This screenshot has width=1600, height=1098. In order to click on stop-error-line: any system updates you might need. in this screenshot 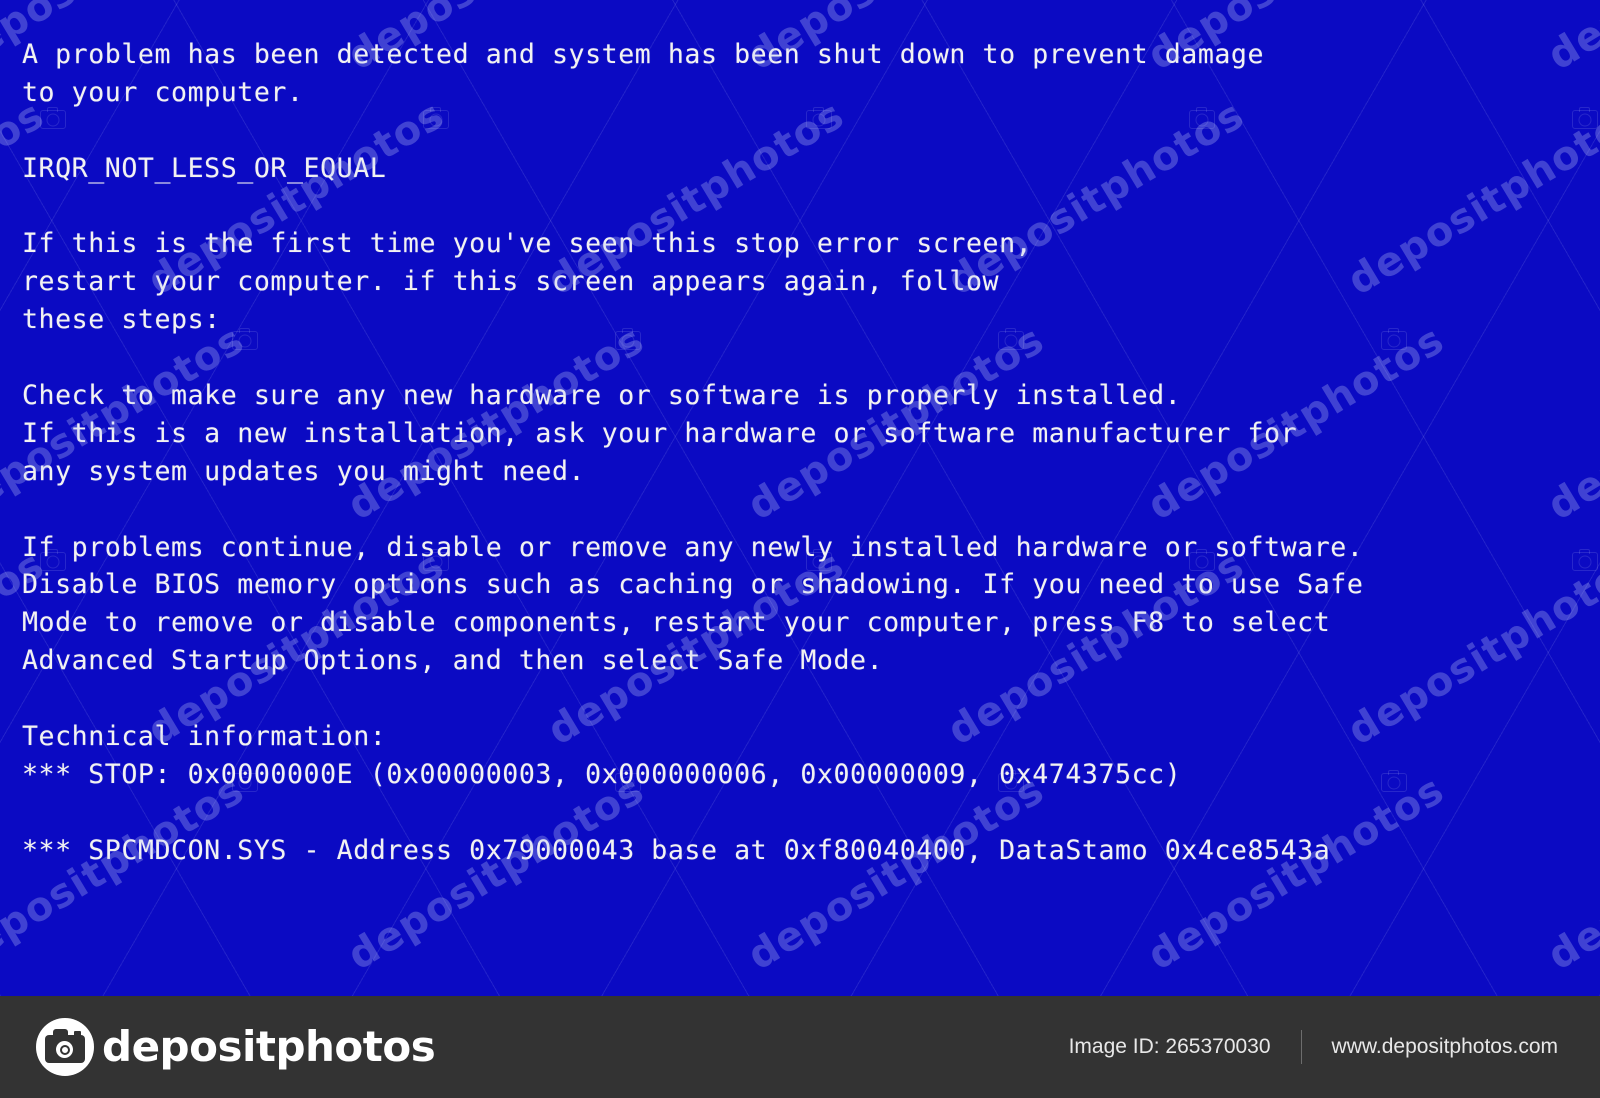, I will do `click(304, 471)`.